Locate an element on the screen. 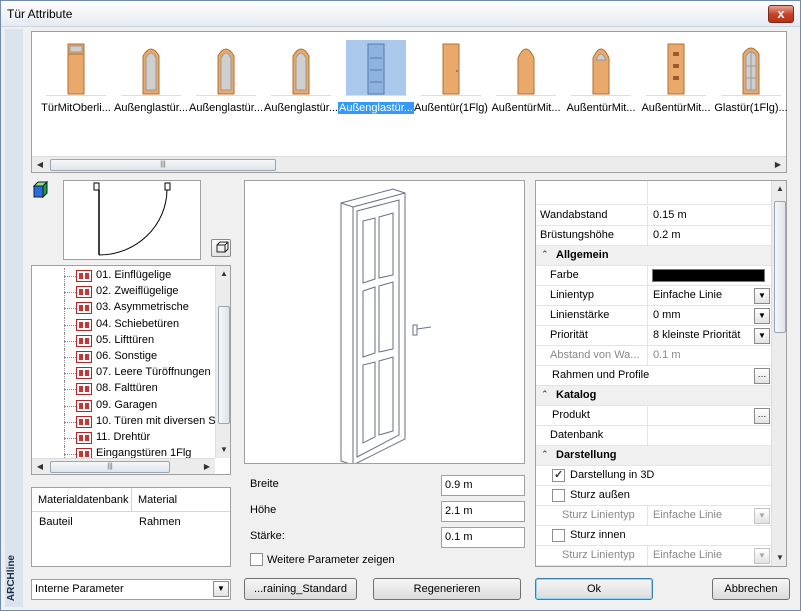 Image resolution: width=801 pixels, height=611 pixels. tree-item: 04. Schiebetüren is located at coordinates (123, 324).